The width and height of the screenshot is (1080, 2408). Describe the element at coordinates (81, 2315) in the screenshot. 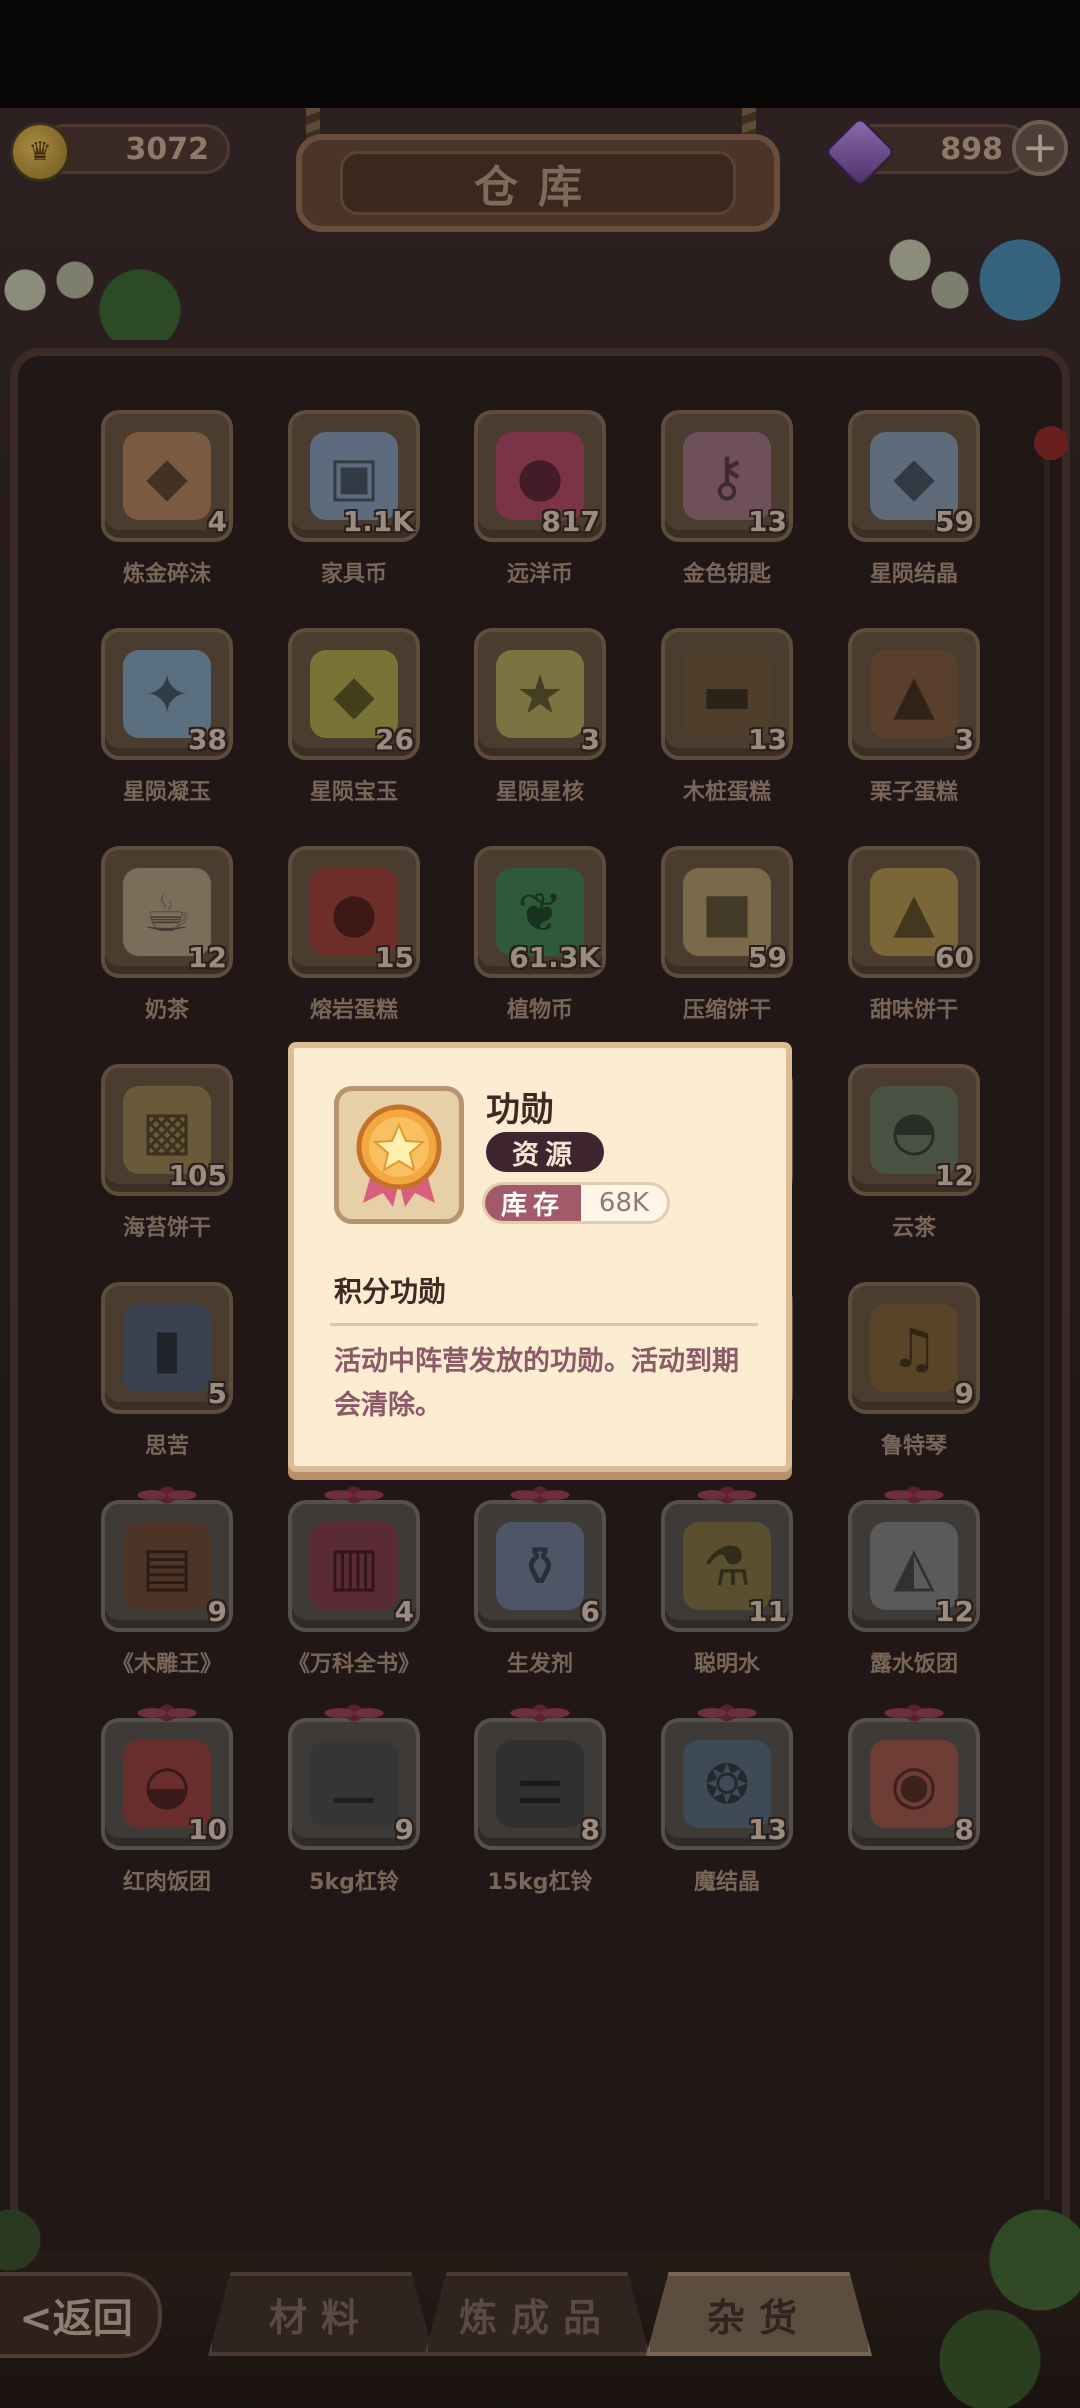

I see `back-button: <返回` at that location.